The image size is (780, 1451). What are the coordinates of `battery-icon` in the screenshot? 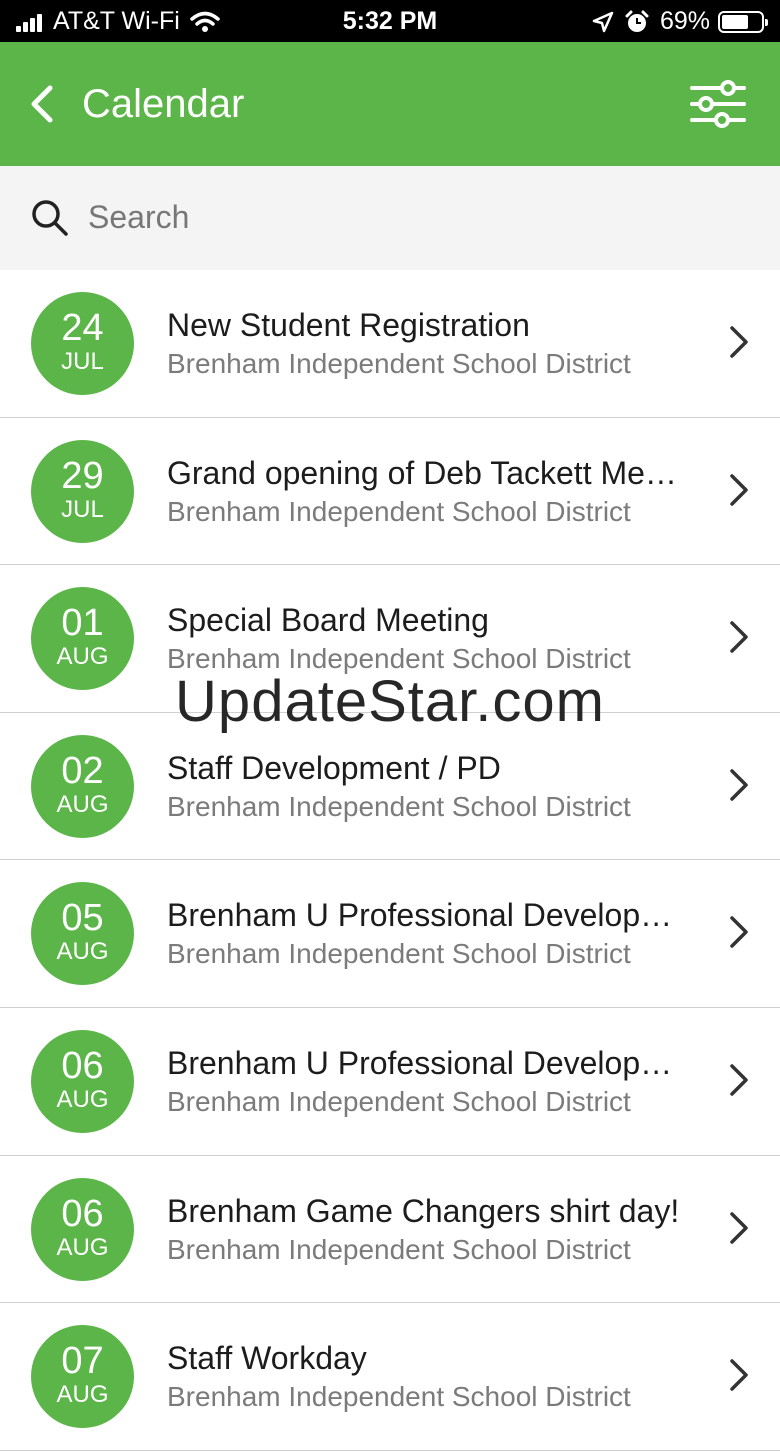 It's located at (743, 21).